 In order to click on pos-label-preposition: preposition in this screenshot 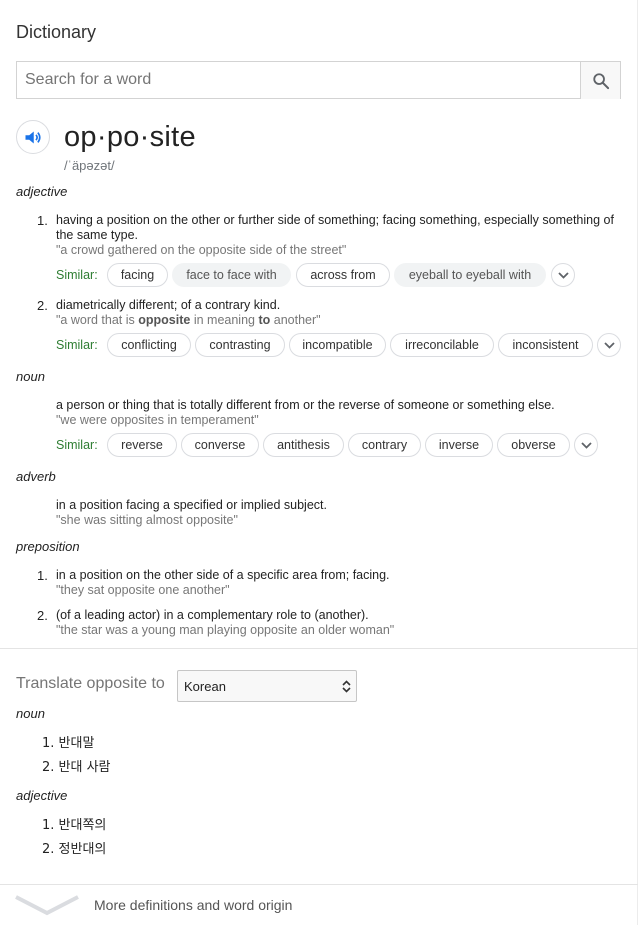, I will do `click(48, 546)`.